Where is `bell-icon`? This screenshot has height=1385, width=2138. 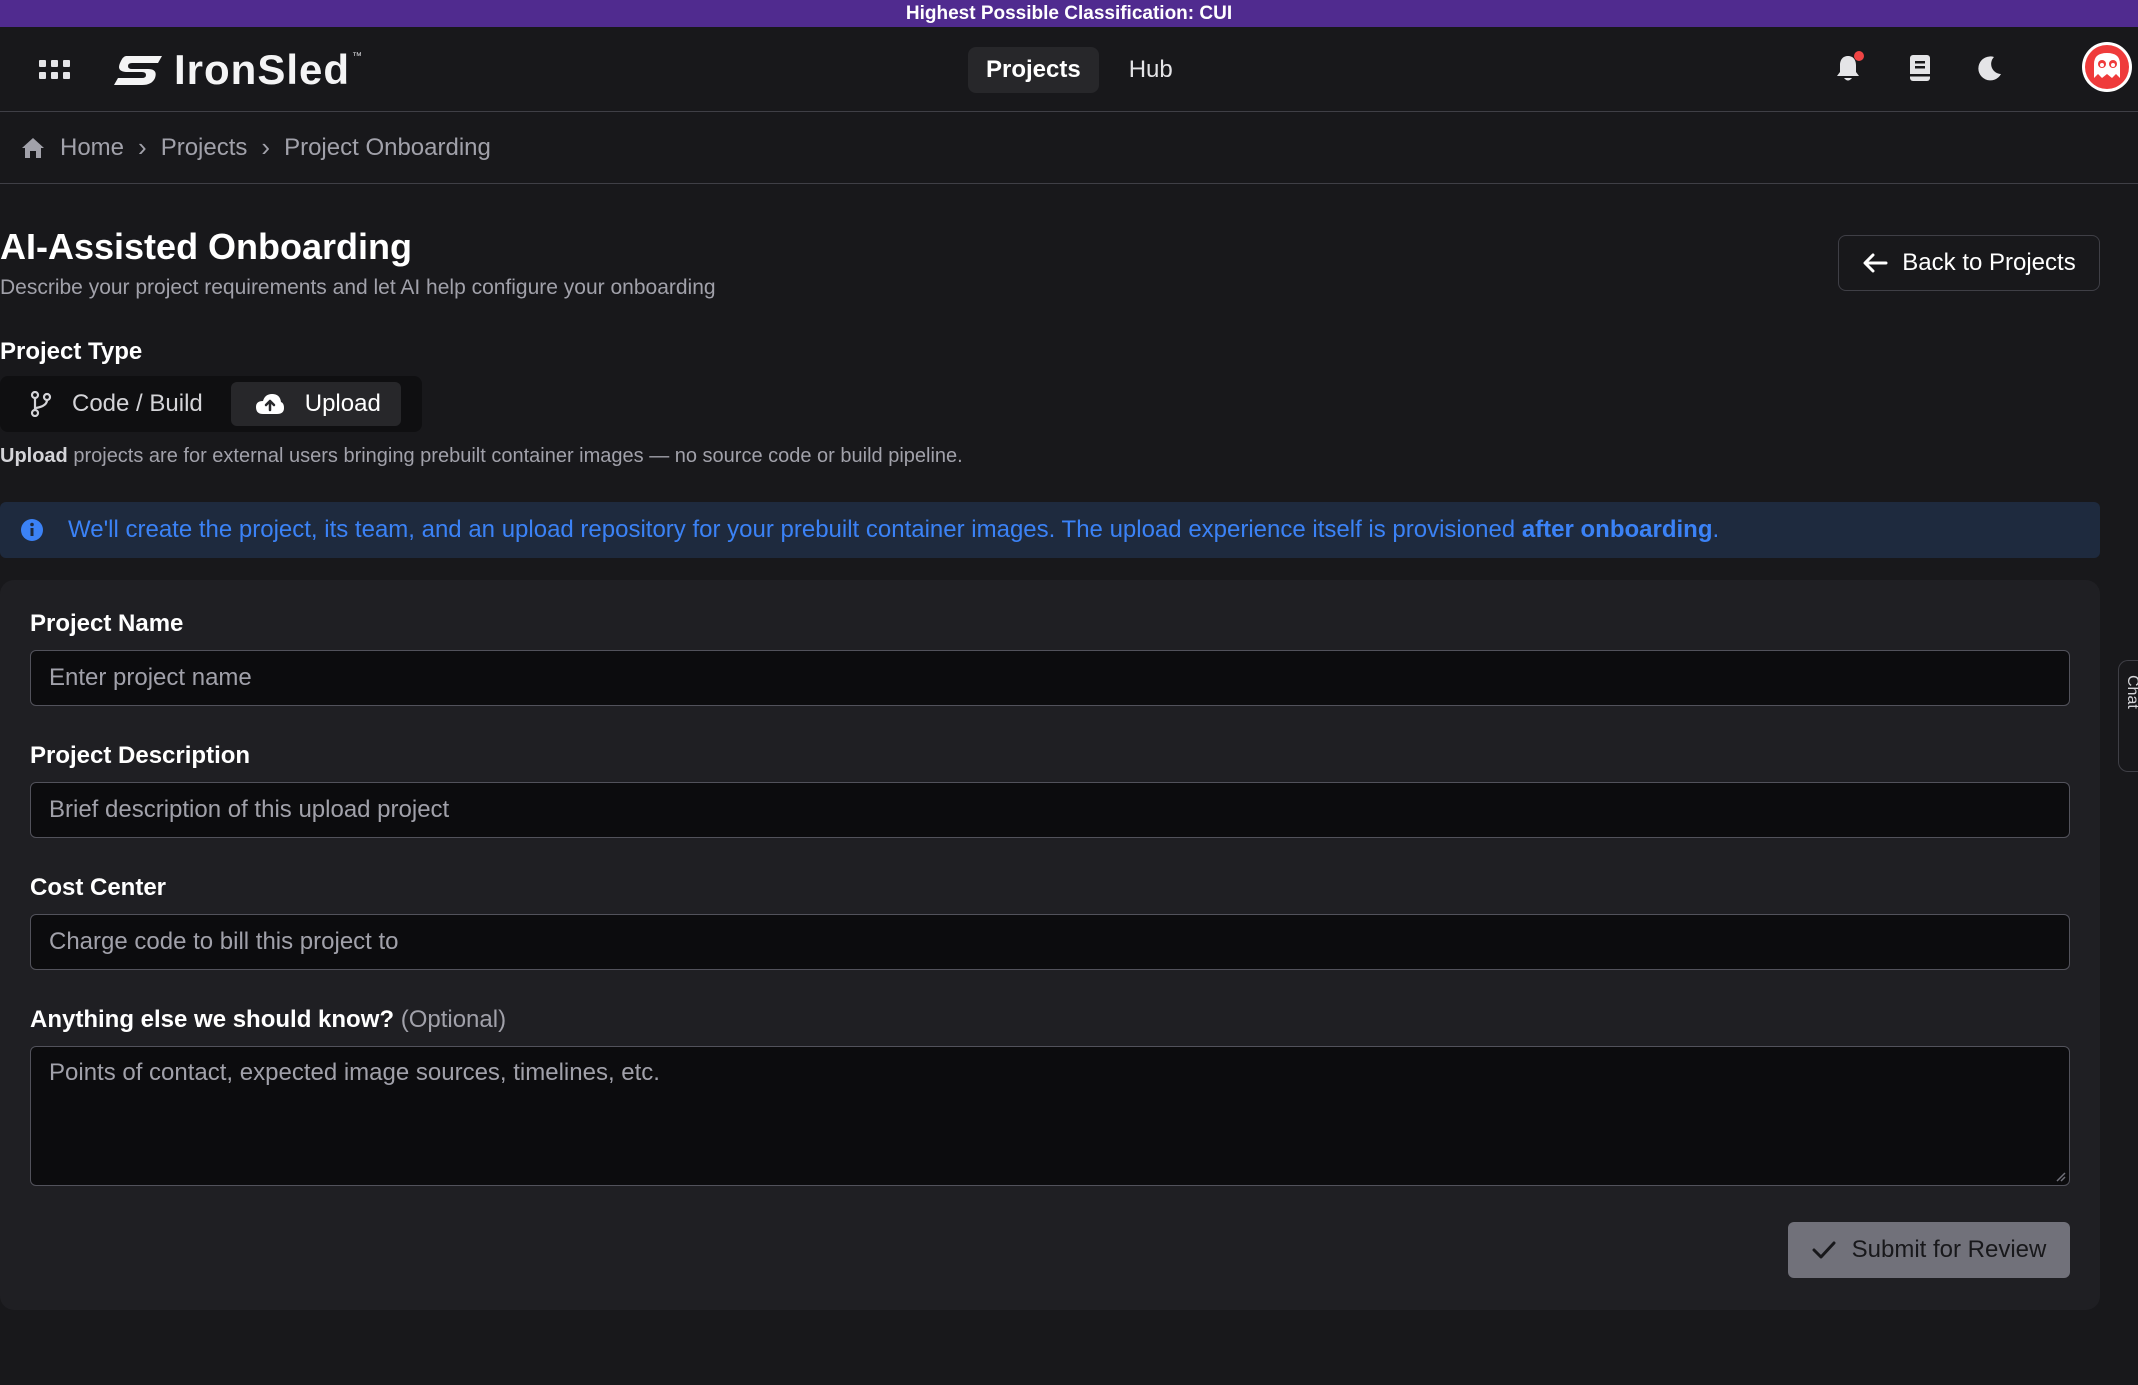
bell-icon is located at coordinates (1848, 68).